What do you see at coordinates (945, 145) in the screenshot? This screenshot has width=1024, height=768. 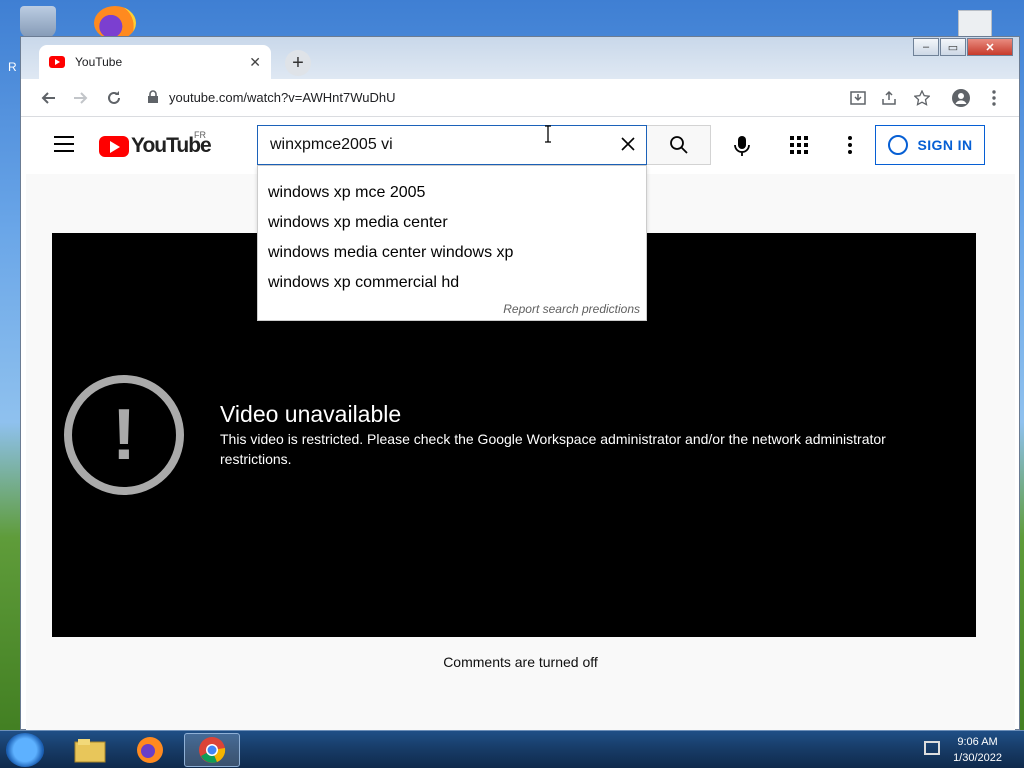 I see `sign-in-label: SIGN IN` at bounding box center [945, 145].